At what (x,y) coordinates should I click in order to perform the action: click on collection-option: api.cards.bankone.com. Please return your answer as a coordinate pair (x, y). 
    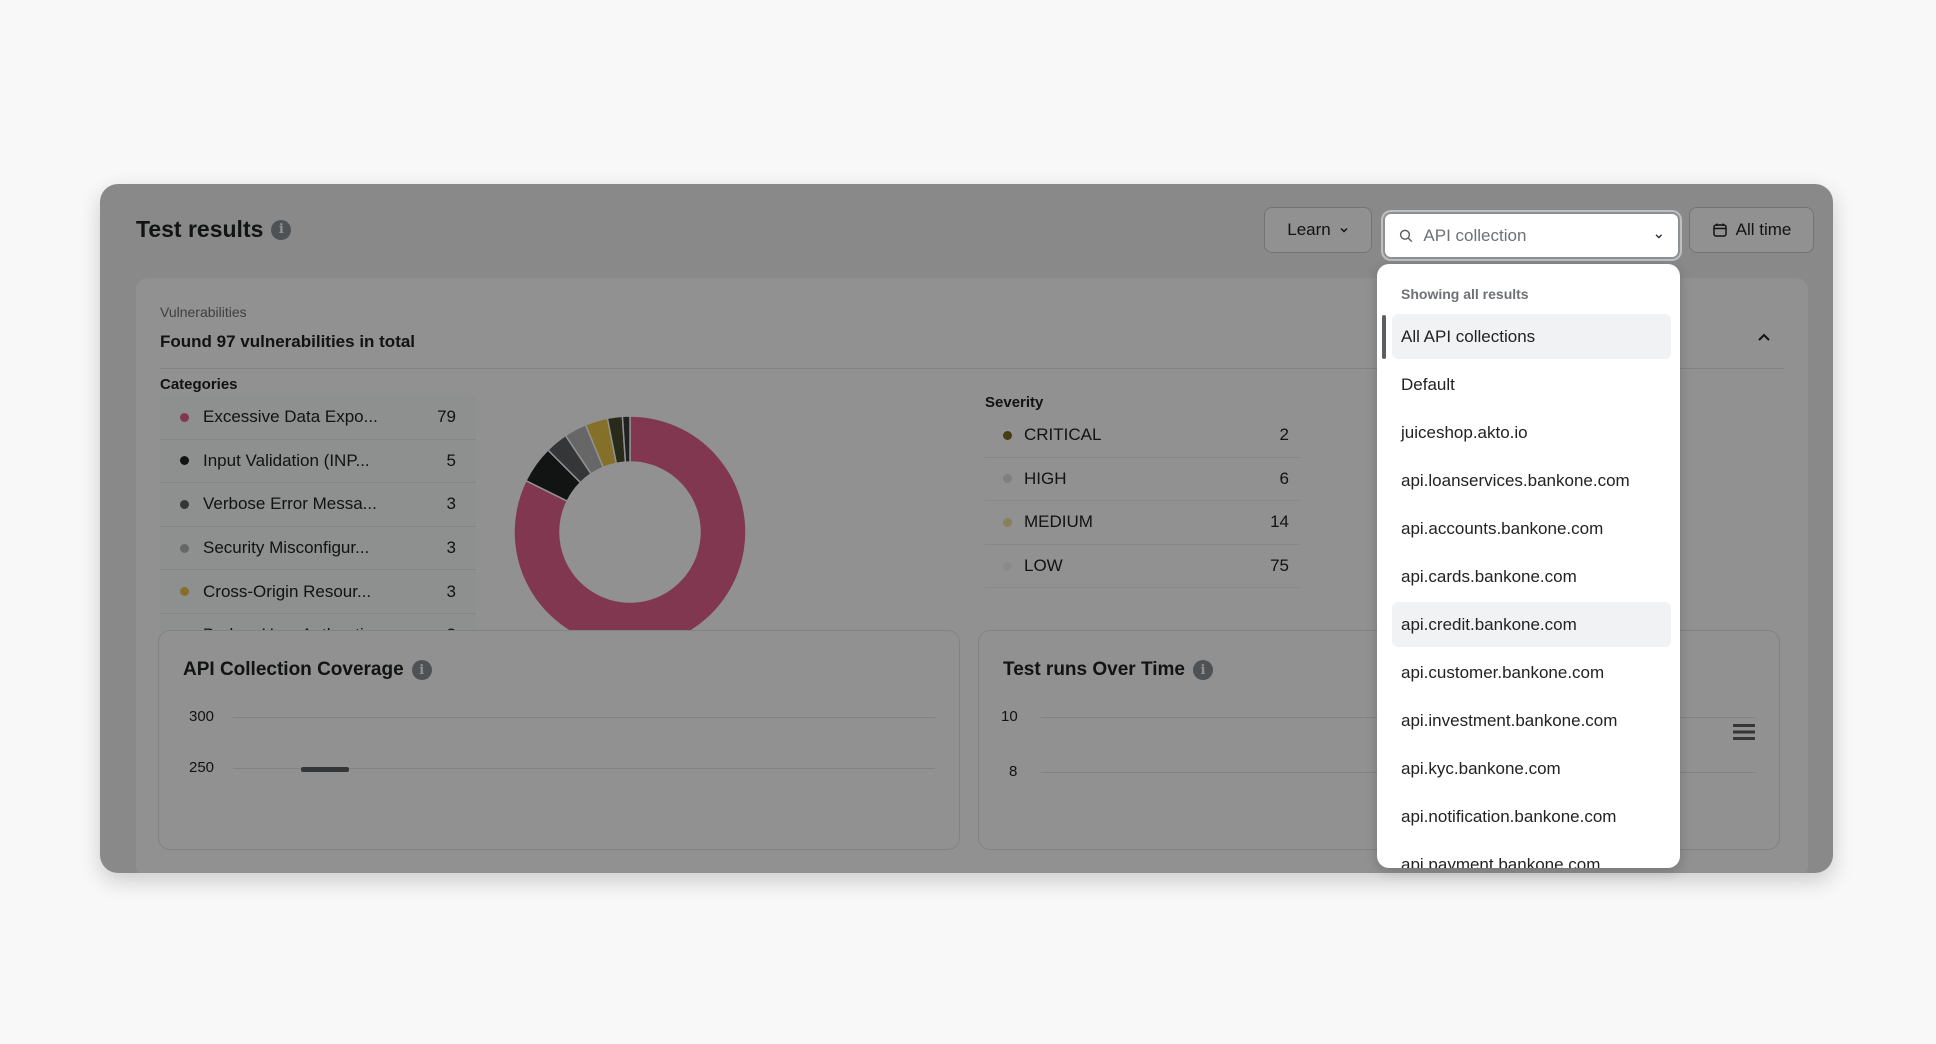
    Looking at the image, I should click on (1531, 576).